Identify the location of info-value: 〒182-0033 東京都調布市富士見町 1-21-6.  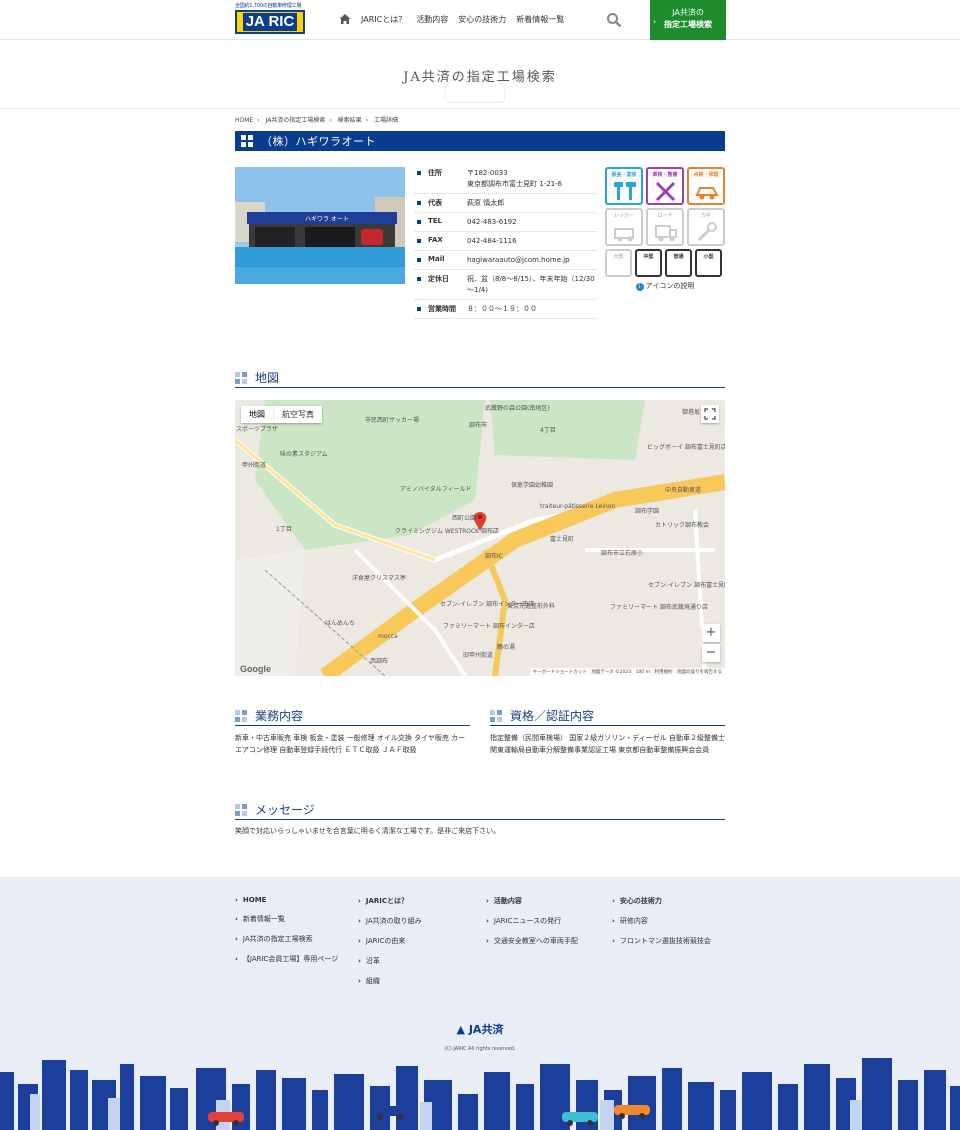
(515, 178).